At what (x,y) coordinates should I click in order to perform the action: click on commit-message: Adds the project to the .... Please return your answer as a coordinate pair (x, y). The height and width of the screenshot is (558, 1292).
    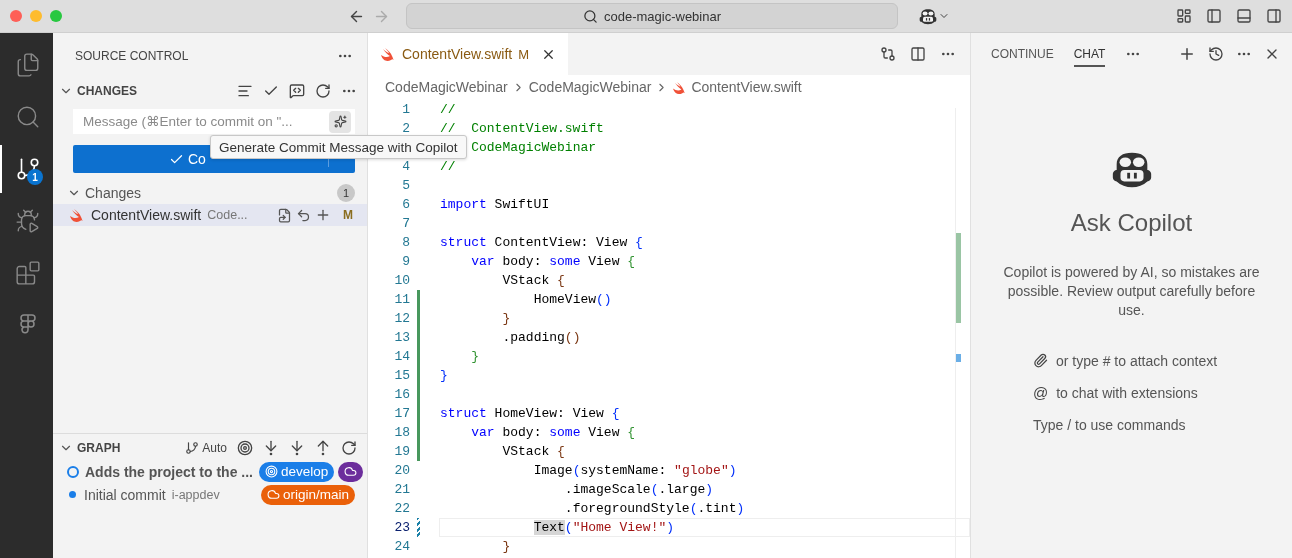
    Looking at the image, I should click on (169, 471).